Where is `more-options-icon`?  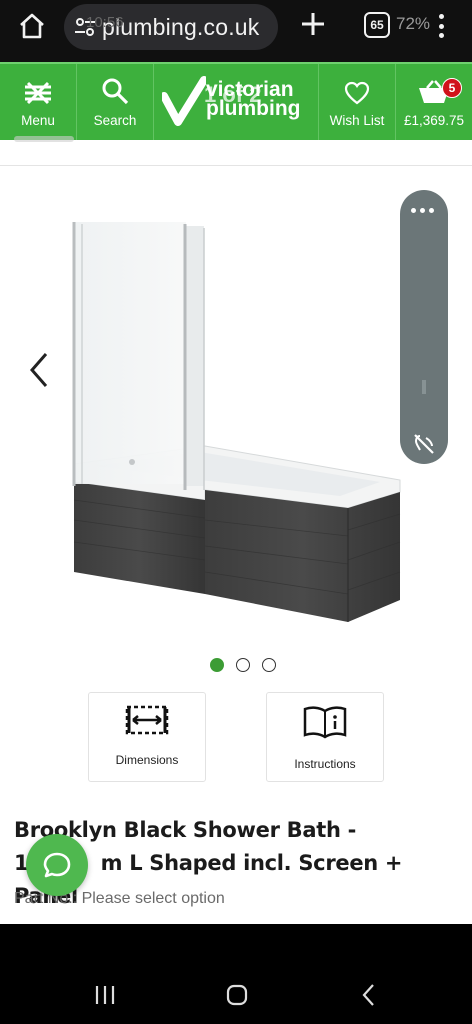
more-options-icon is located at coordinates (422, 210).